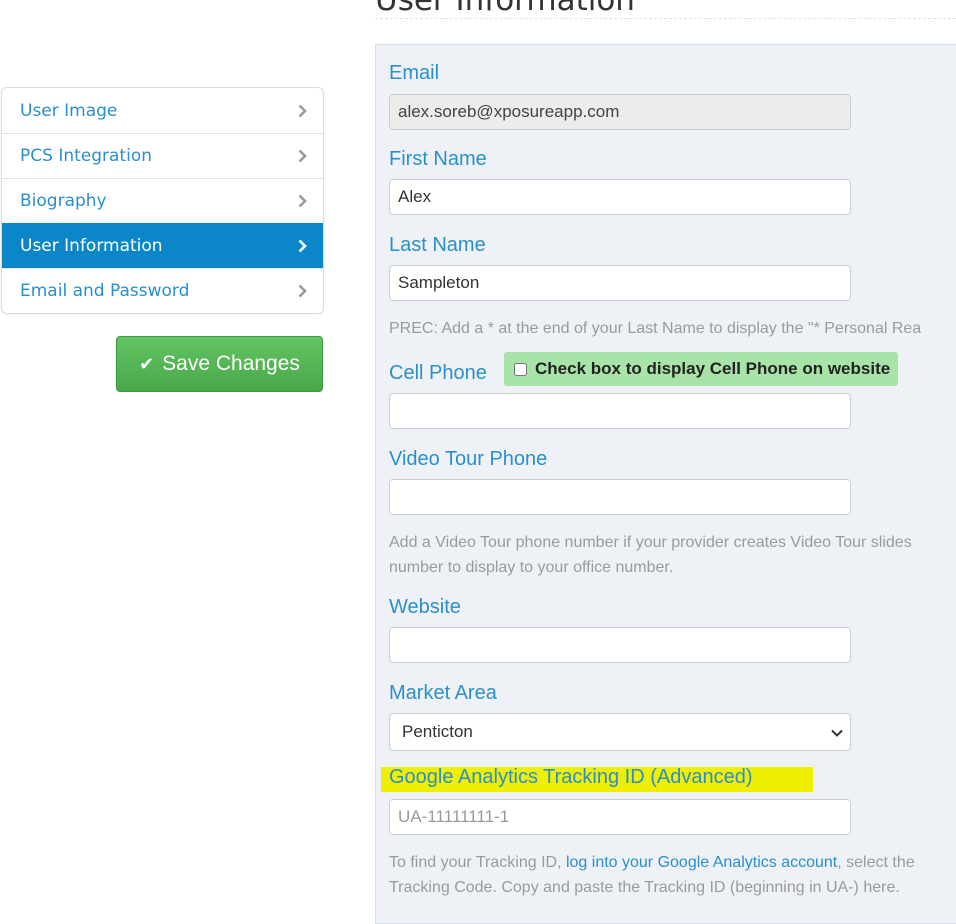 The width and height of the screenshot is (956, 924). Describe the element at coordinates (876, 862) in the screenshot. I see `ga-help-suffix: , select the` at that location.